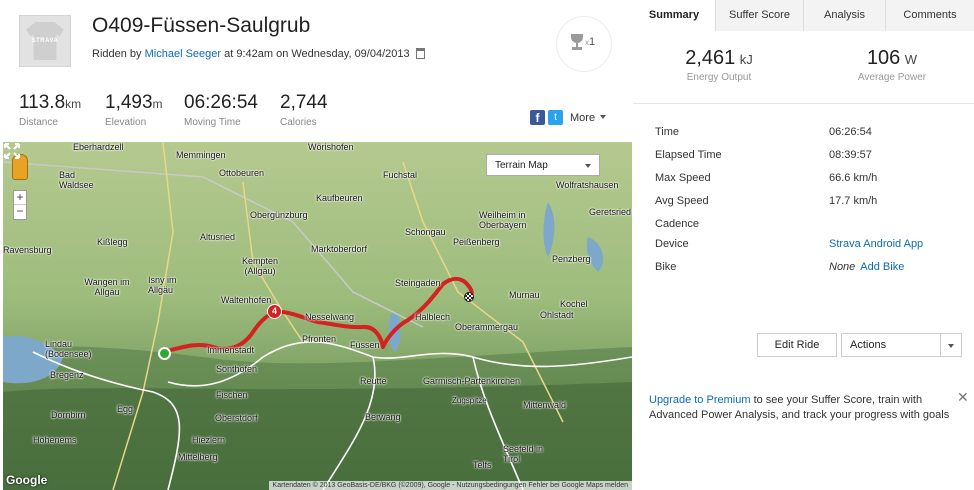 Image resolution: width=974 pixels, height=490 pixels. Describe the element at coordinates (469, 297) in the screenshot. I see `route-finish-flag-icon` at that location.